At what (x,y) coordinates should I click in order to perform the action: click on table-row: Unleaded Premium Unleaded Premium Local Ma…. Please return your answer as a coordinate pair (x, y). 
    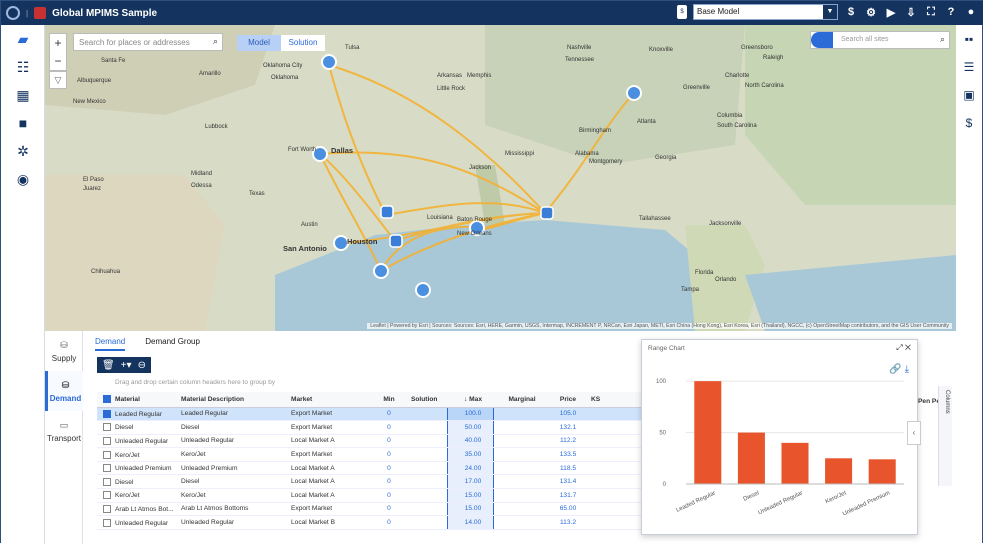
    Looking at the image, I should click on (397, 468).